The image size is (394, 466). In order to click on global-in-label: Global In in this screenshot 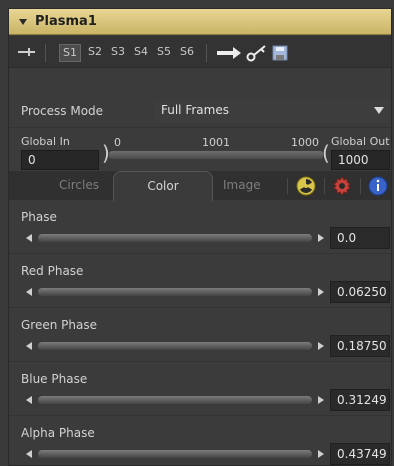, I will do `click(45, 141)`.